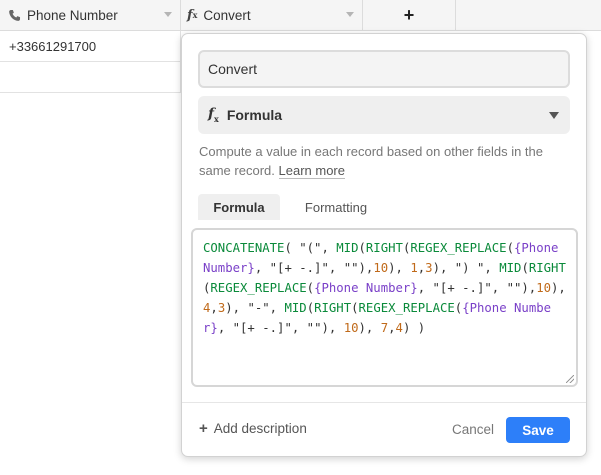 The image size is (601, 475). I want to click on phone-icon, so click(14, 15).